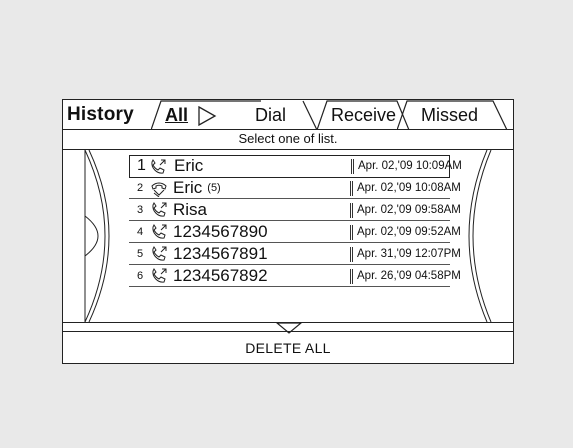  Describe the element at coordinates (271, 115) in the screenshot. I see `tab-dial-label: Dial` at that location.